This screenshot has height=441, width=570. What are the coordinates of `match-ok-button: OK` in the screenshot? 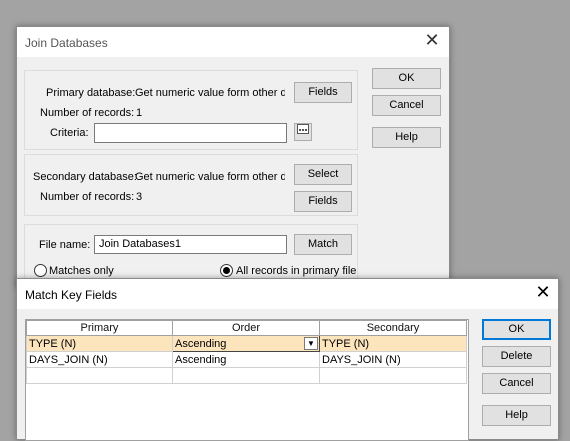 It's located at (516, 329).